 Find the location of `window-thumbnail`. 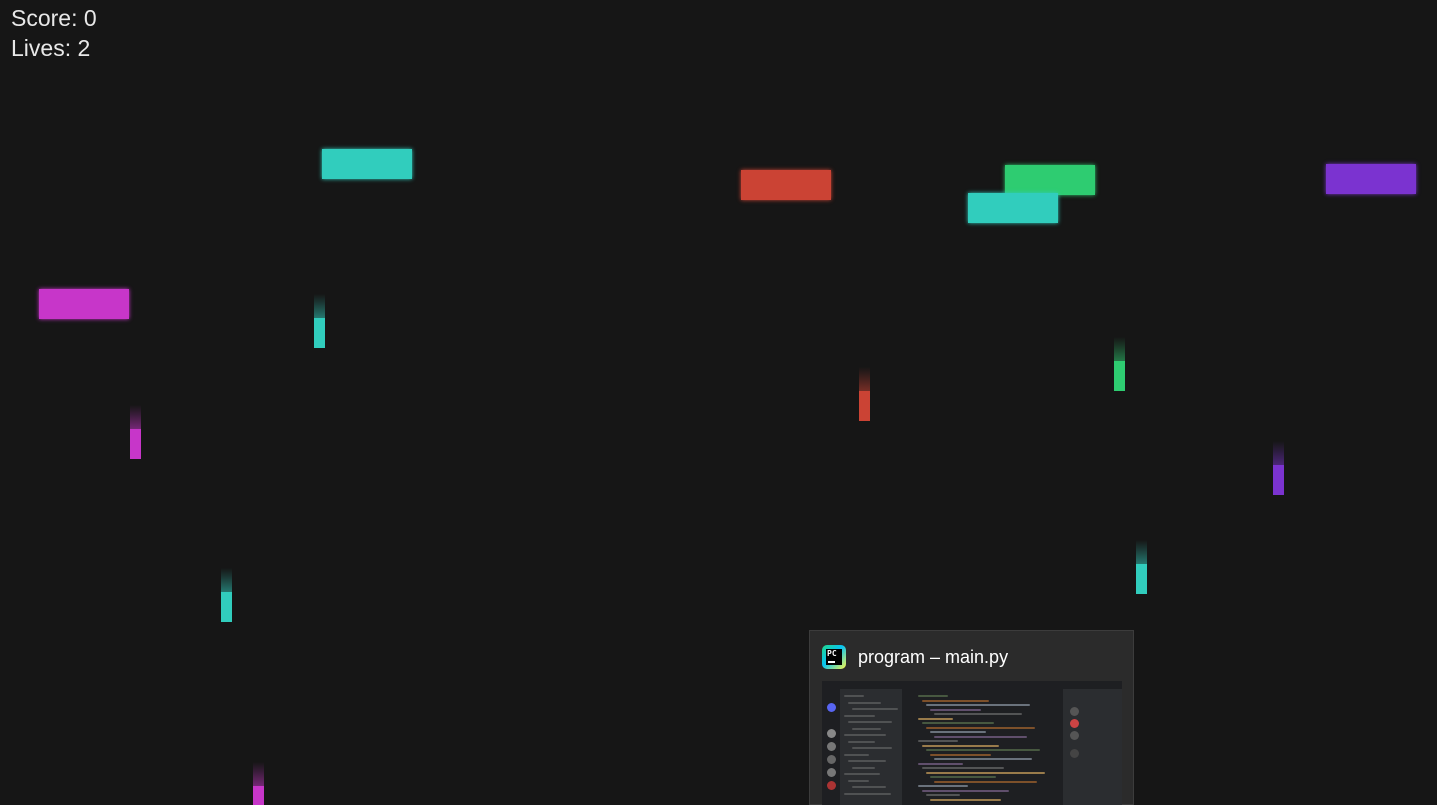

window-thumbnail is located at coordinates (972, 743).